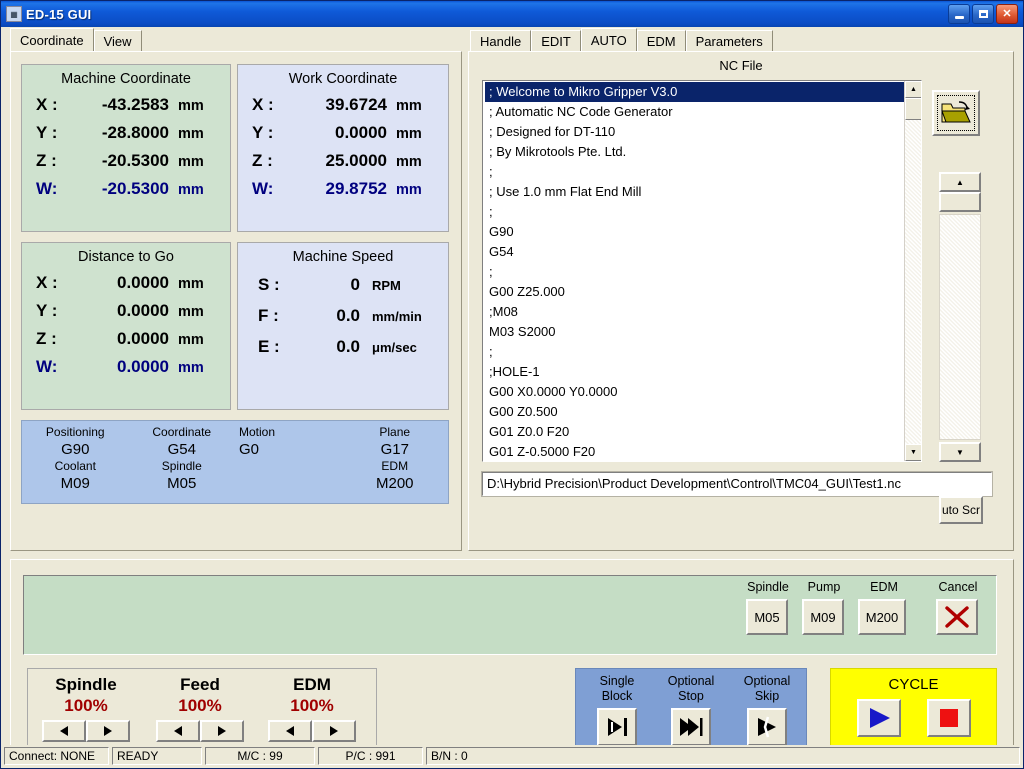  I want to click on right-tabstrip: Handle EDIT AUTO EDM Parameters, so click(621, 40).